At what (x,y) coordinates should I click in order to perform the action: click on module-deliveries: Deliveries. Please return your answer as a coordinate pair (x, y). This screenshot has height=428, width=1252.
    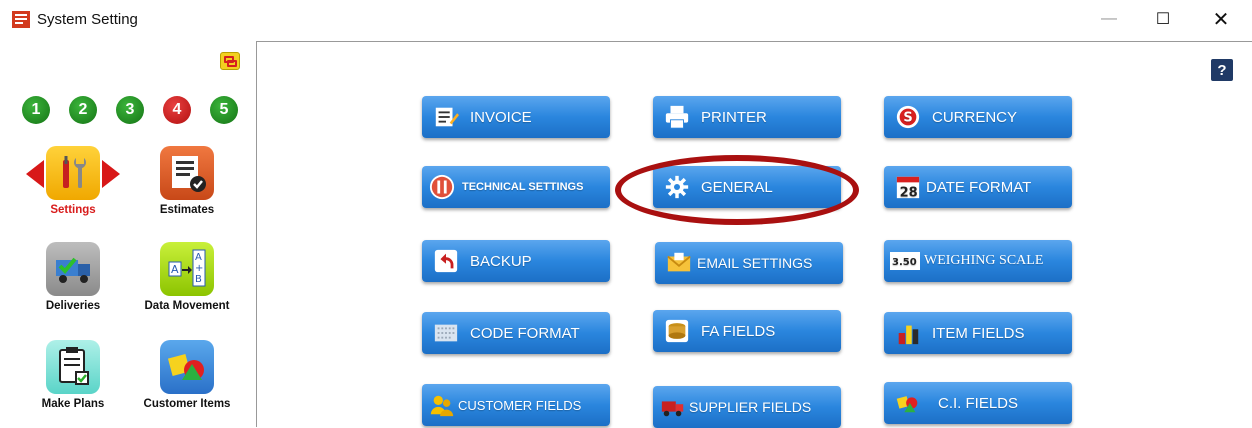
    Looking at the image, I should click on (73, 277).